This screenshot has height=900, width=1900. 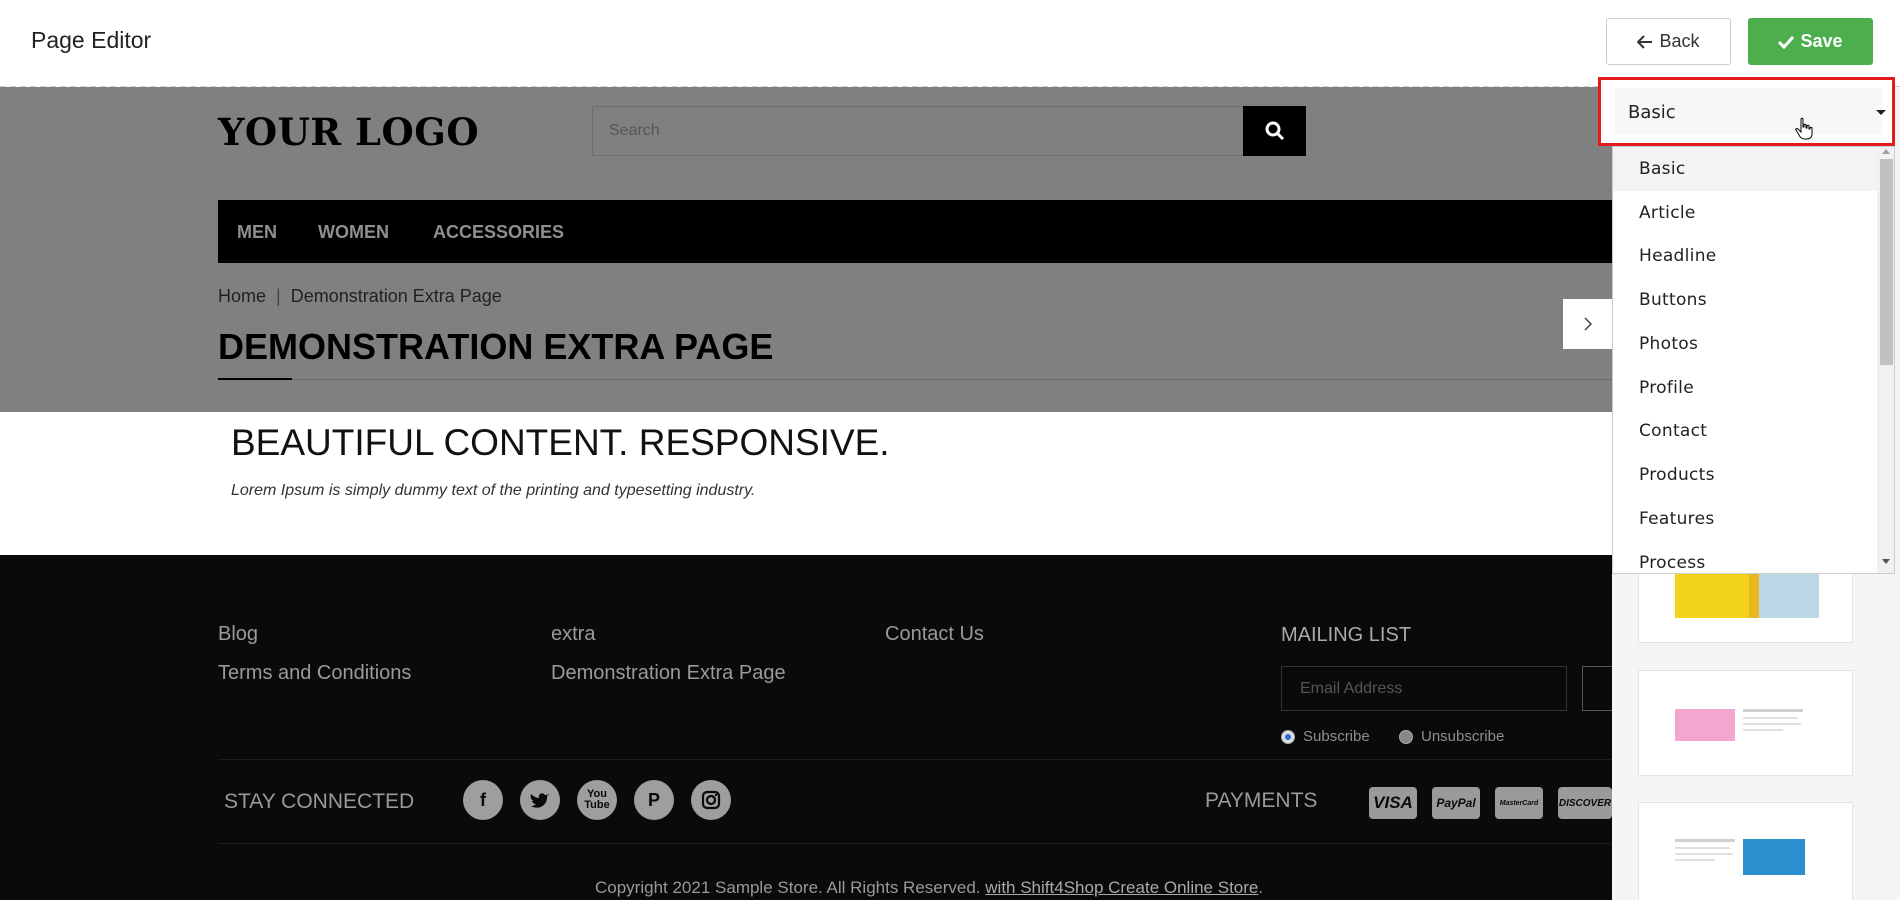 What do you see at coordinates (1745, 557) in the screenshot?
I see `option-process: Process` at bounding box center [1745, 557].